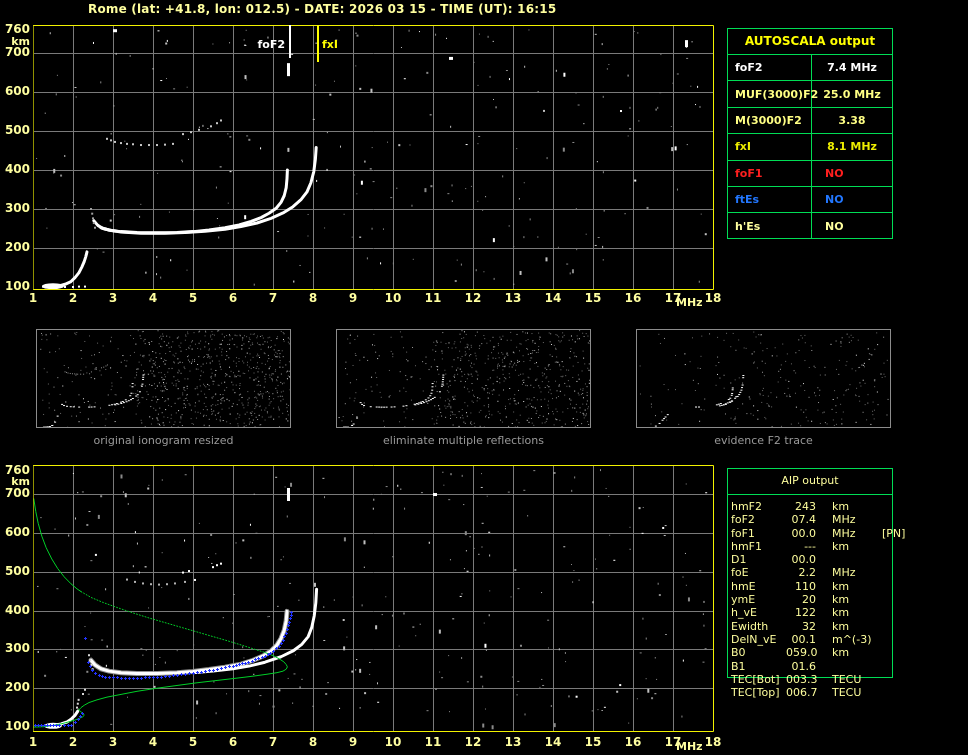 The height and width of the screenshot is (755, 968). What do you see at coordinates (163, 440) in the screenshot?
I see `thumbnail-original-caption: original ionogram resized` at bounding box center [163, 440].